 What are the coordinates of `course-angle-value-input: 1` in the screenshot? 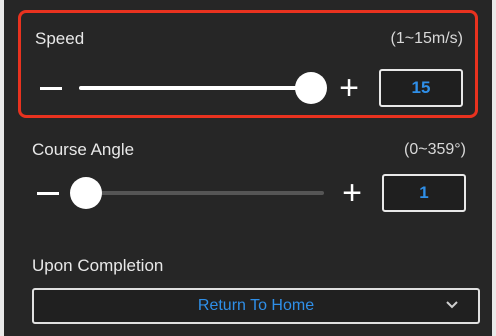 It's located at (424, 193).